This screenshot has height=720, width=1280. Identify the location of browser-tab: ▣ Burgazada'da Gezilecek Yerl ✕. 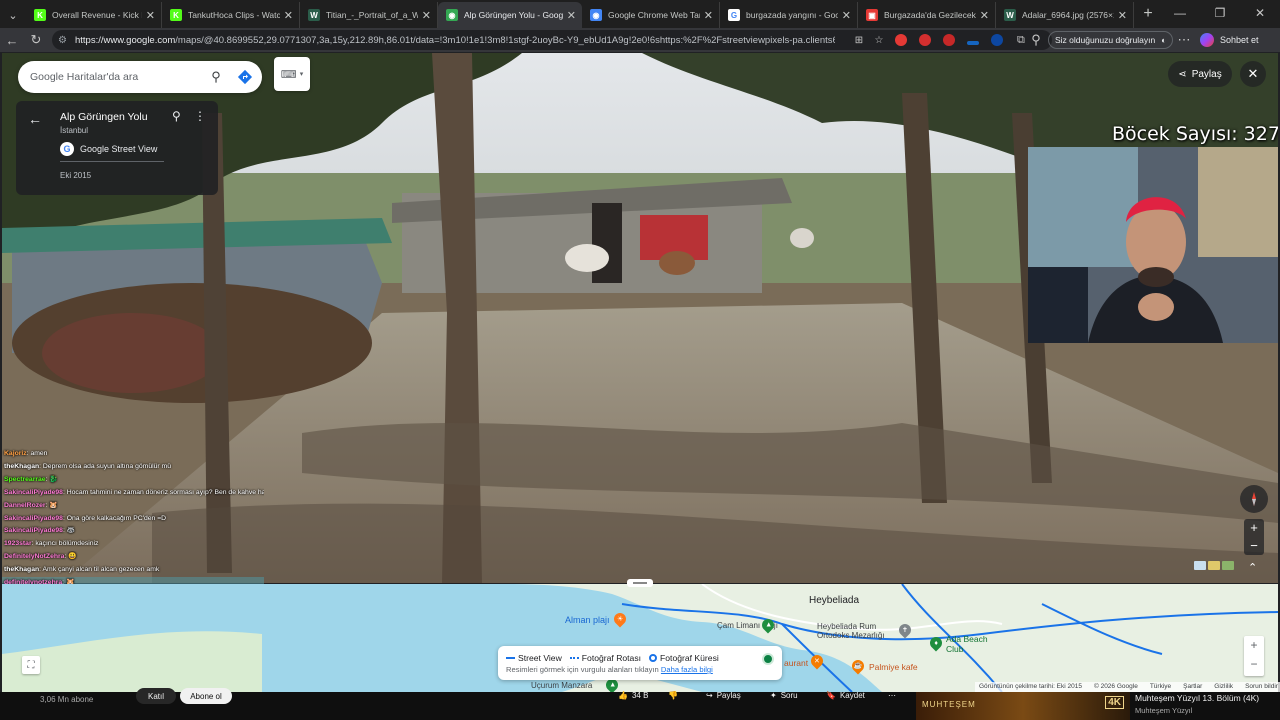
(927, 15).